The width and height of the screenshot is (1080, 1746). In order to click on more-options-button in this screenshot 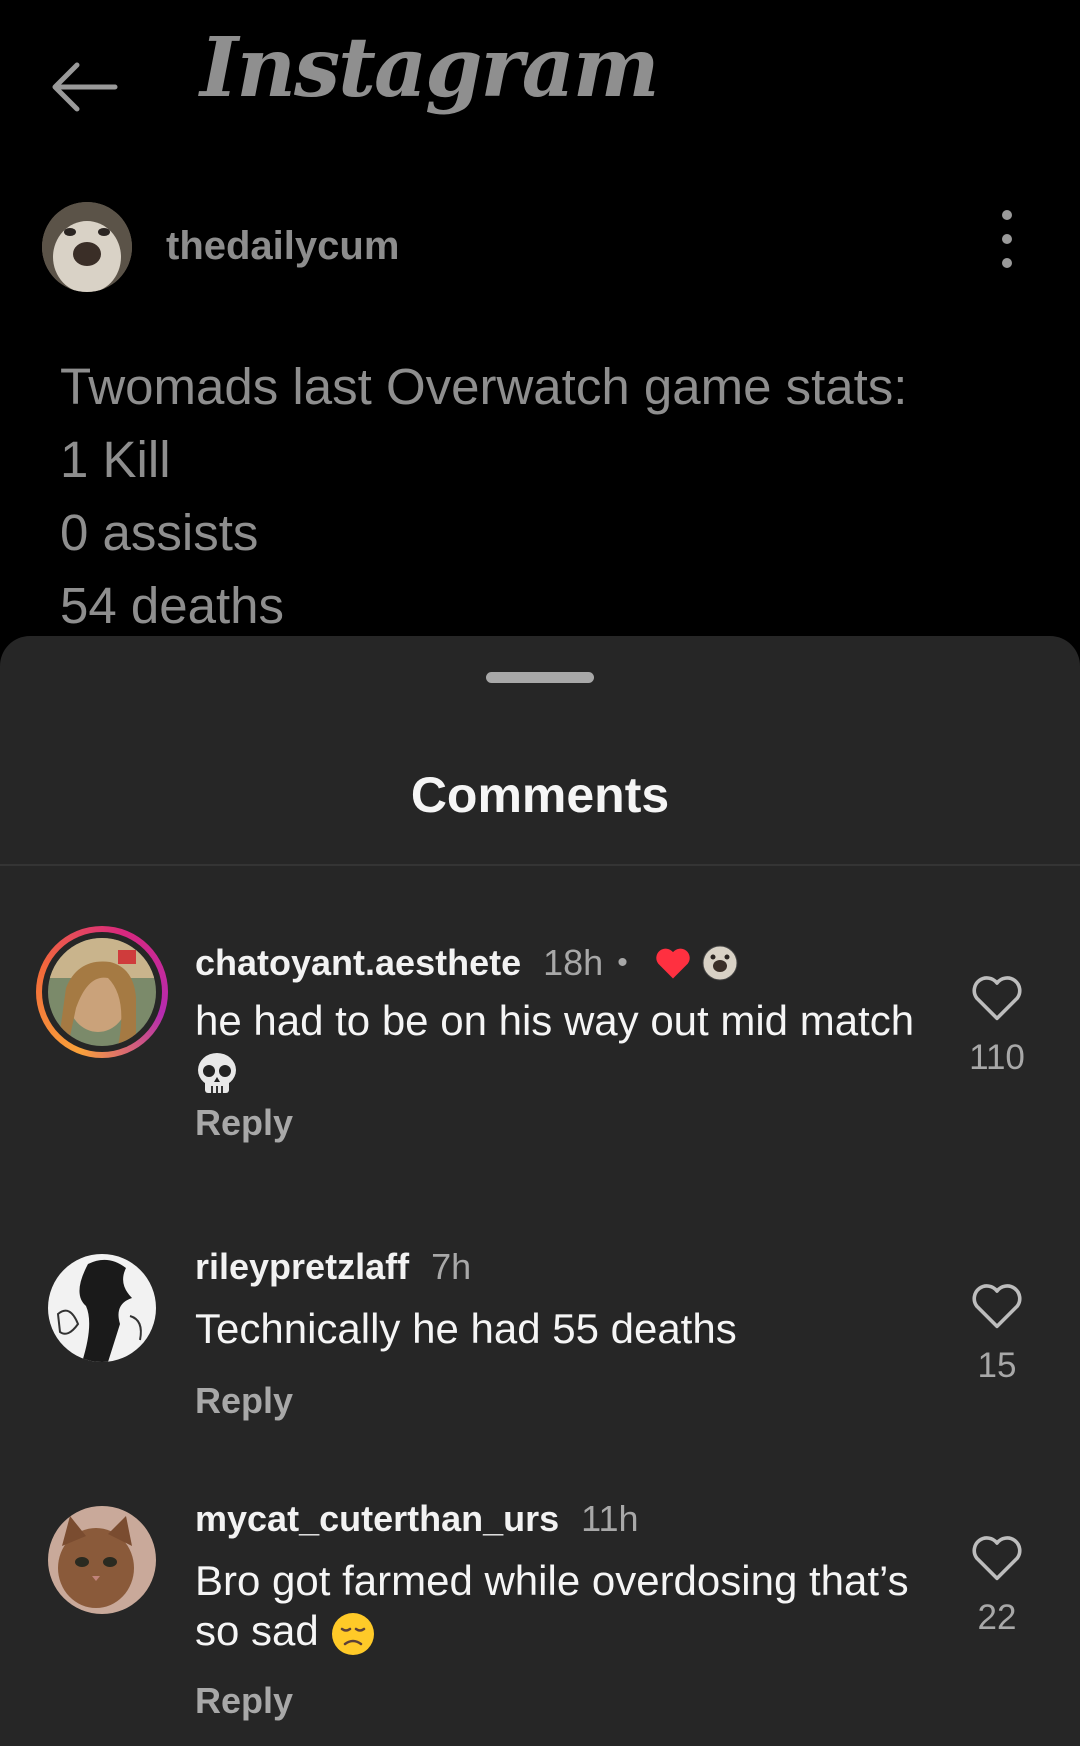, I will do `click(1007, 245)`.